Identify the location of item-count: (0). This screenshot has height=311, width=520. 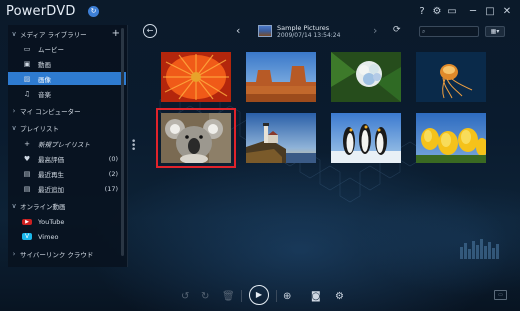
(113, 158).